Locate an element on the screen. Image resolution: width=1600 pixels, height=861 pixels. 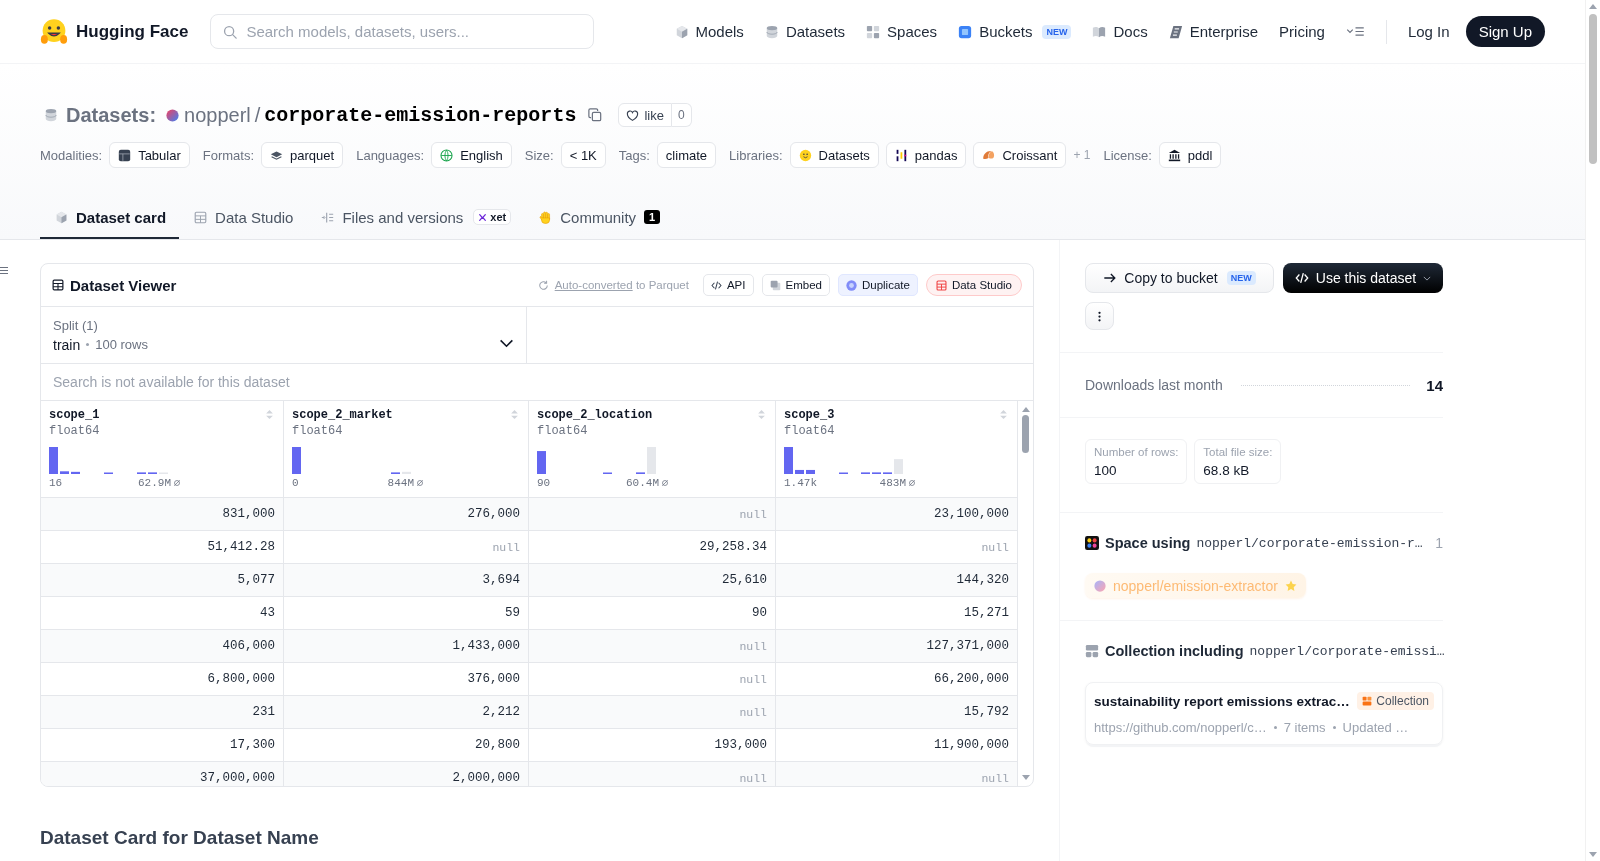
table-cell: 2,000,000 is located at coordinates (406, 774).